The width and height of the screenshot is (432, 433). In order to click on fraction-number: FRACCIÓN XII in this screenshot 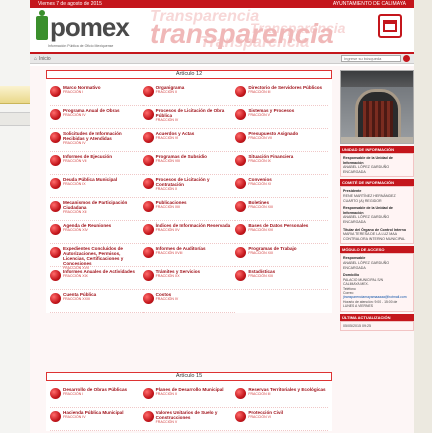, I will do `click(75, 212)`.